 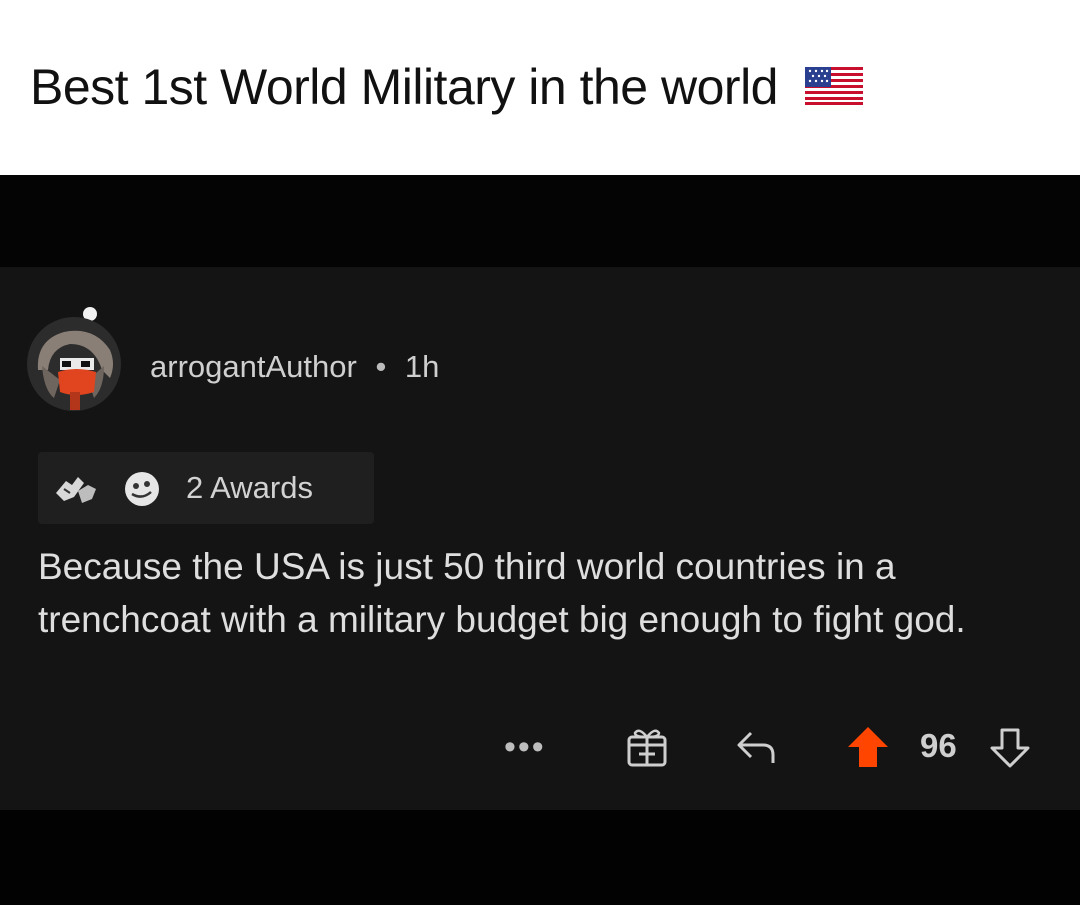 I want to click on vote-count: 96, so click(x=938, y=745).